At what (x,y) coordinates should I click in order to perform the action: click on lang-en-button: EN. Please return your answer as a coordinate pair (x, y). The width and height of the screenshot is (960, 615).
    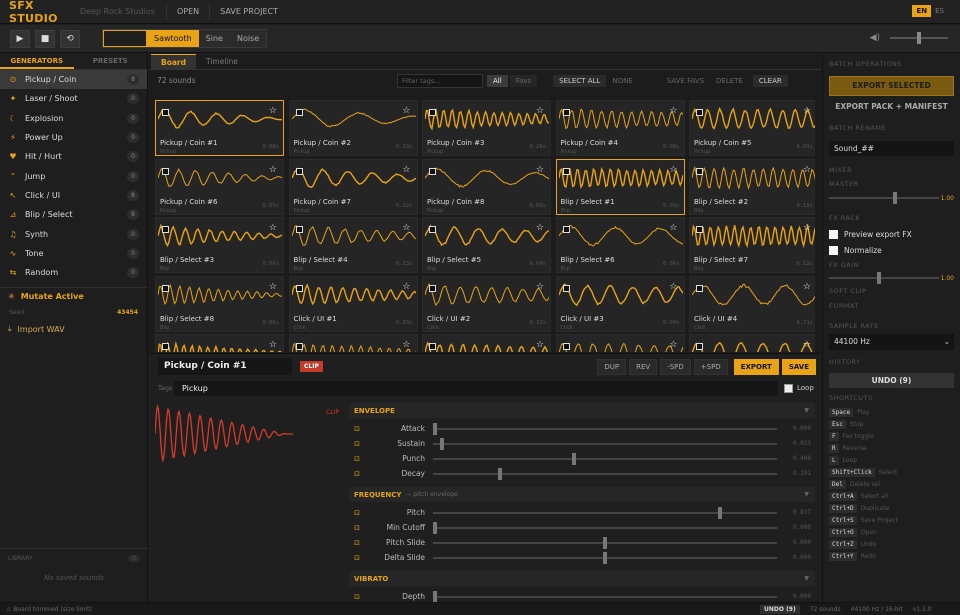
    Looking at the image, I should click on (922, 11).